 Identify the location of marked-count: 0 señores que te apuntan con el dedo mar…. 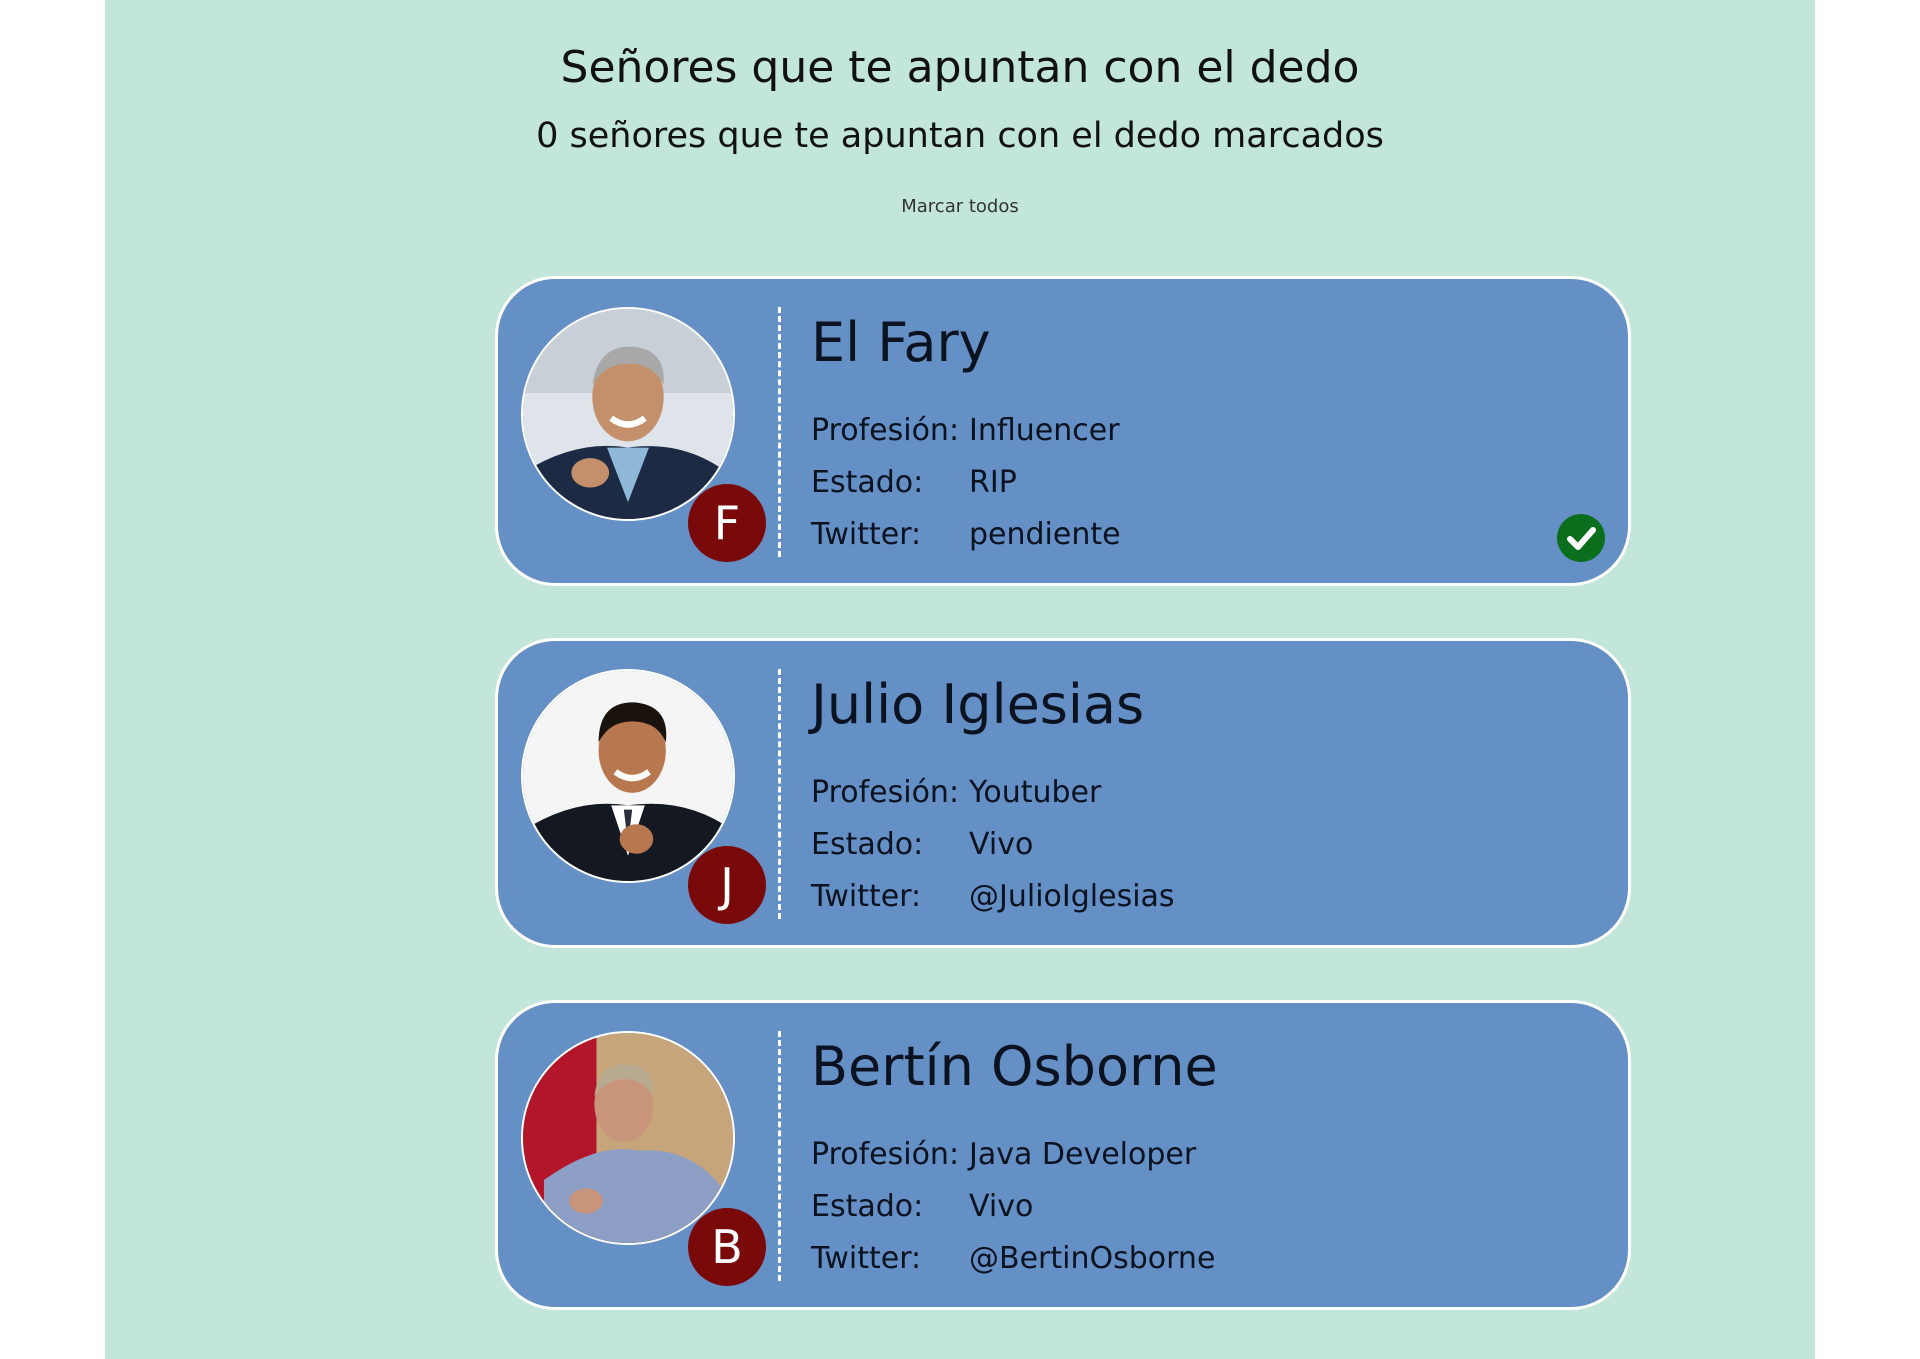
(960, 136).